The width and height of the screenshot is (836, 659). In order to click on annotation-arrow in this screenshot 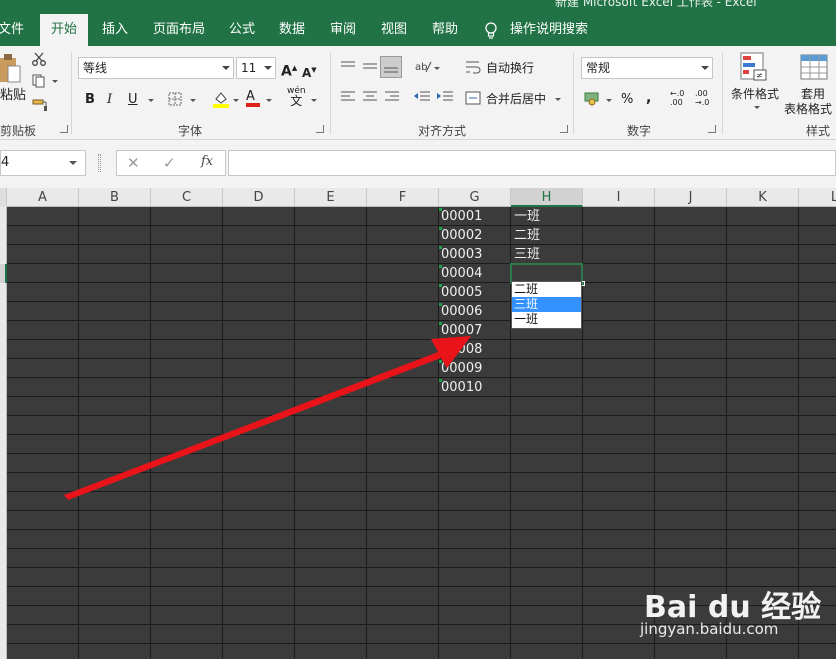, I will do `click(267, 418)`.